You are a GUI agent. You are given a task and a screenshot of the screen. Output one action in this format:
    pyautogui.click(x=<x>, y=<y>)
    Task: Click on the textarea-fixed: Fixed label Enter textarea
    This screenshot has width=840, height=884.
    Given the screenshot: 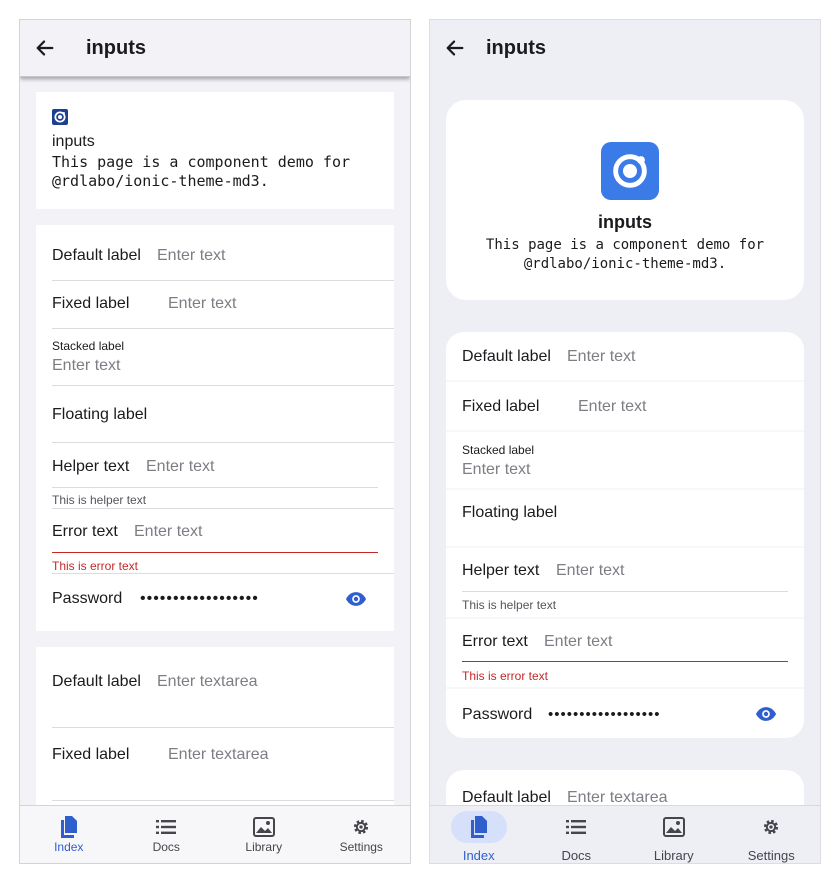 What is the action you would take?
    pyautogui.click(x=223, y=764)
    